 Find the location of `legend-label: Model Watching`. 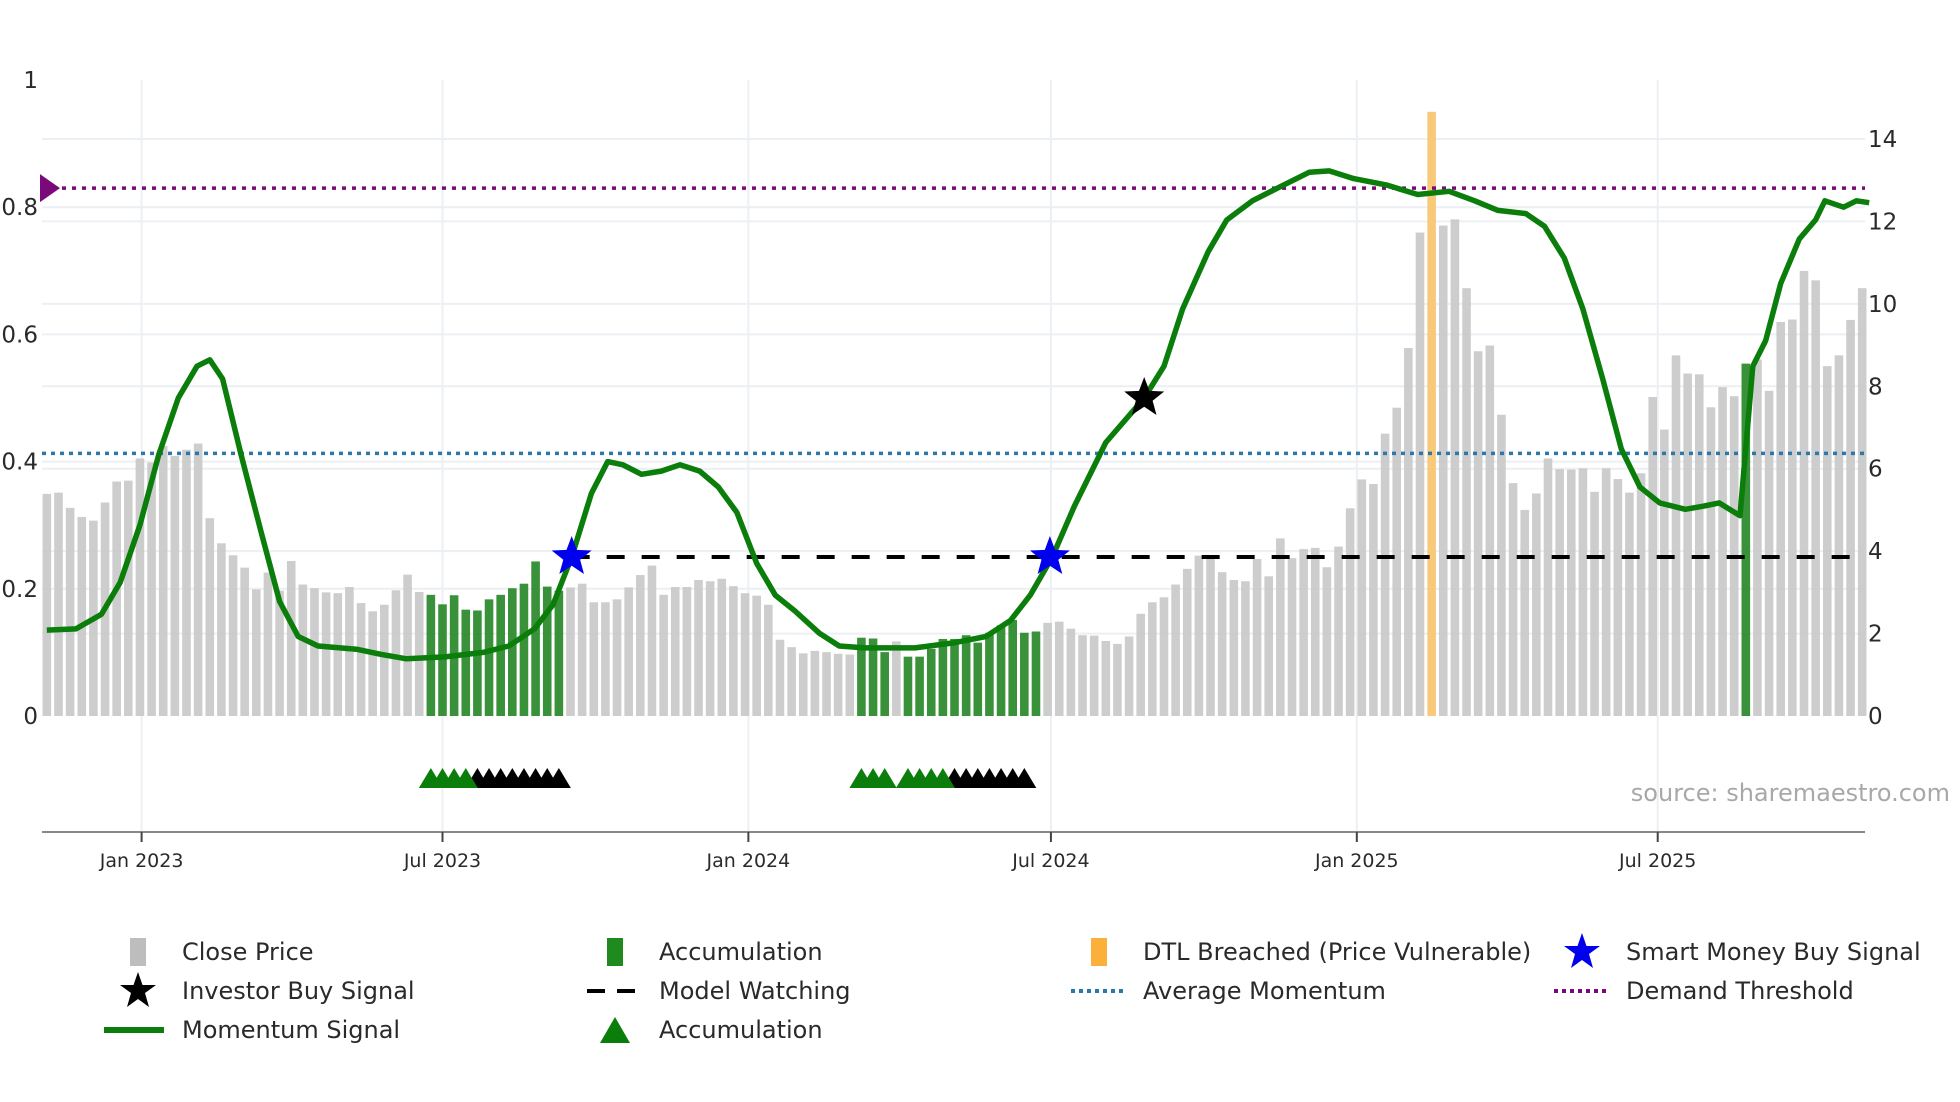

legend-label: Model Watching is located at coordinates (755, 991).